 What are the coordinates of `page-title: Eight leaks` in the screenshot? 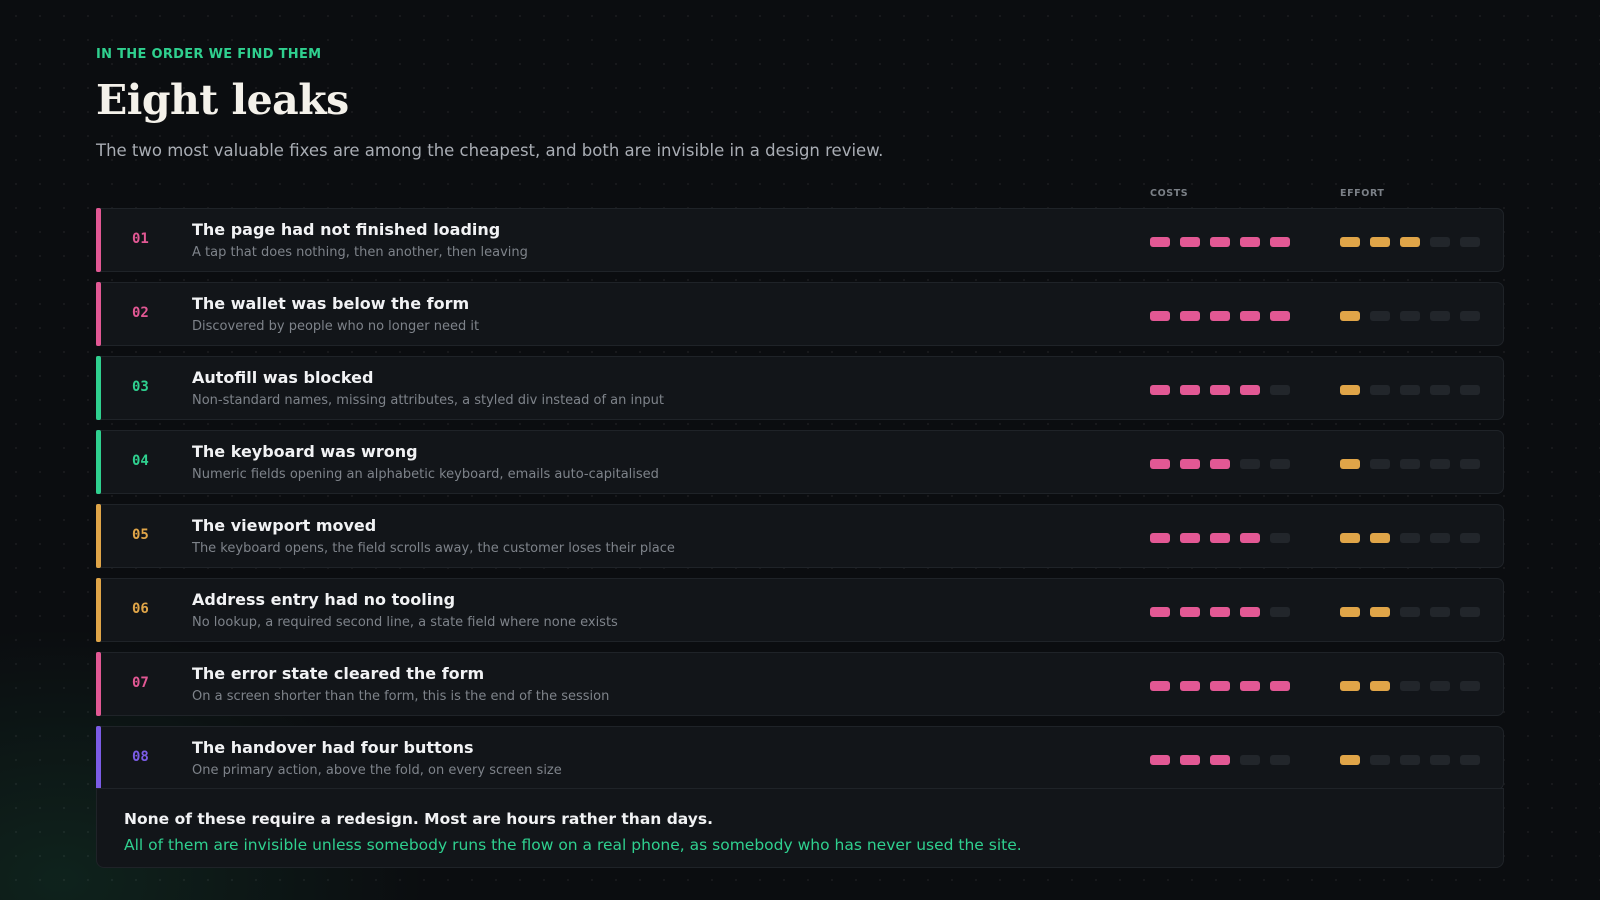 It's located at (222, 100).